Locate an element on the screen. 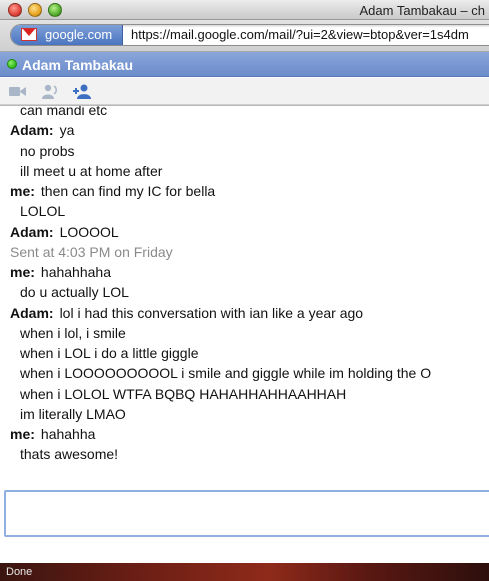  add-person-icon is located at coordinates (82, 91).